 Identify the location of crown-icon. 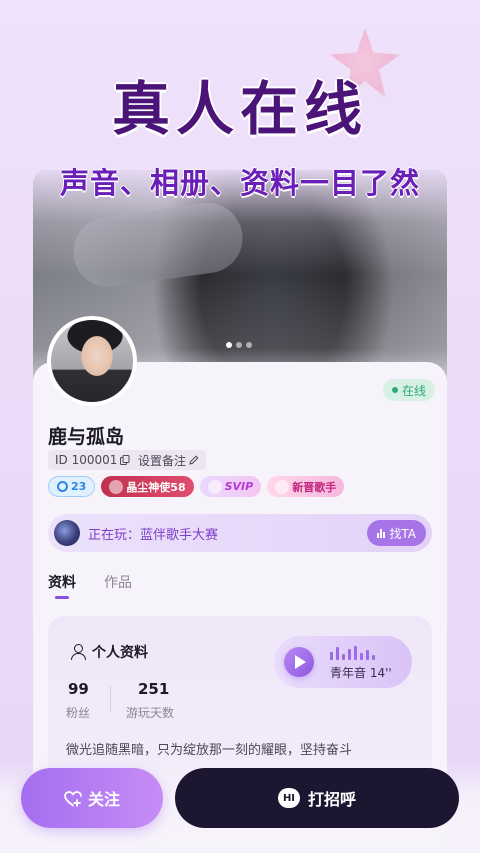
(116, 486).